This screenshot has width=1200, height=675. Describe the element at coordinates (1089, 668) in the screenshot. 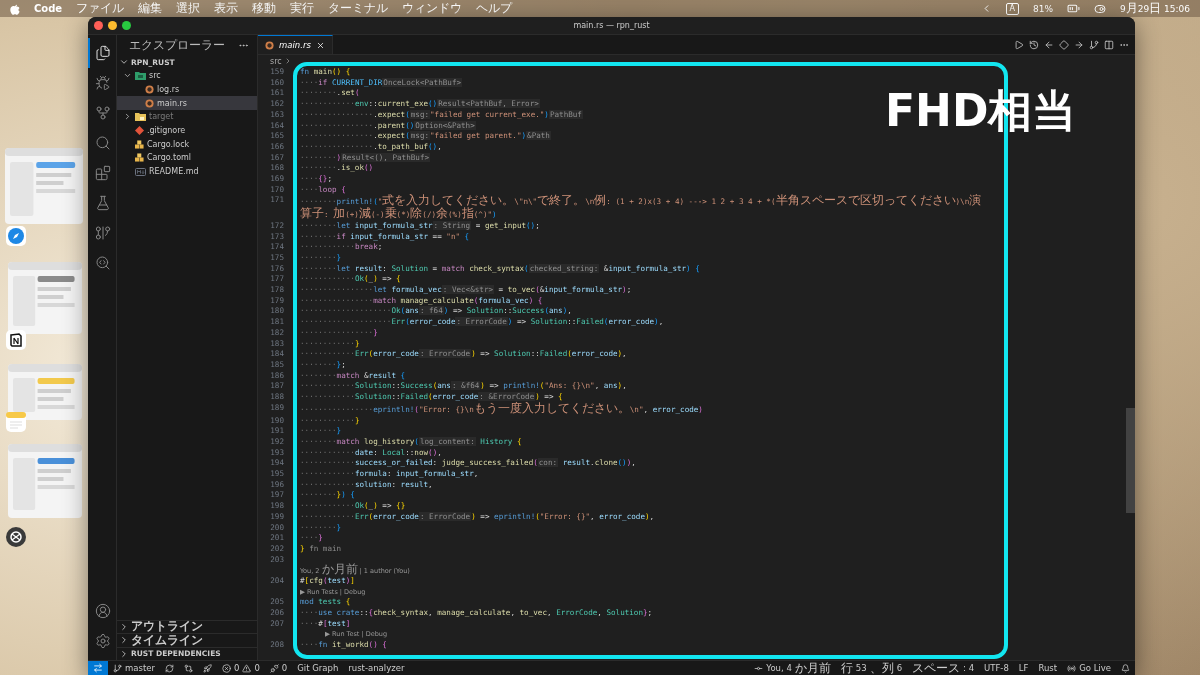

I see `go-live-button: Go Live` at that location.